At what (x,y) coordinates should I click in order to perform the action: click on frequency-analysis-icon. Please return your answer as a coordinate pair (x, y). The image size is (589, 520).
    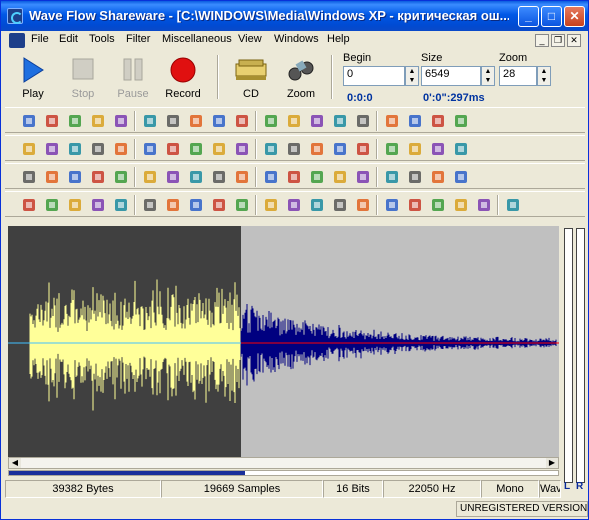
    Looking at the image, I should click on (340, 149).